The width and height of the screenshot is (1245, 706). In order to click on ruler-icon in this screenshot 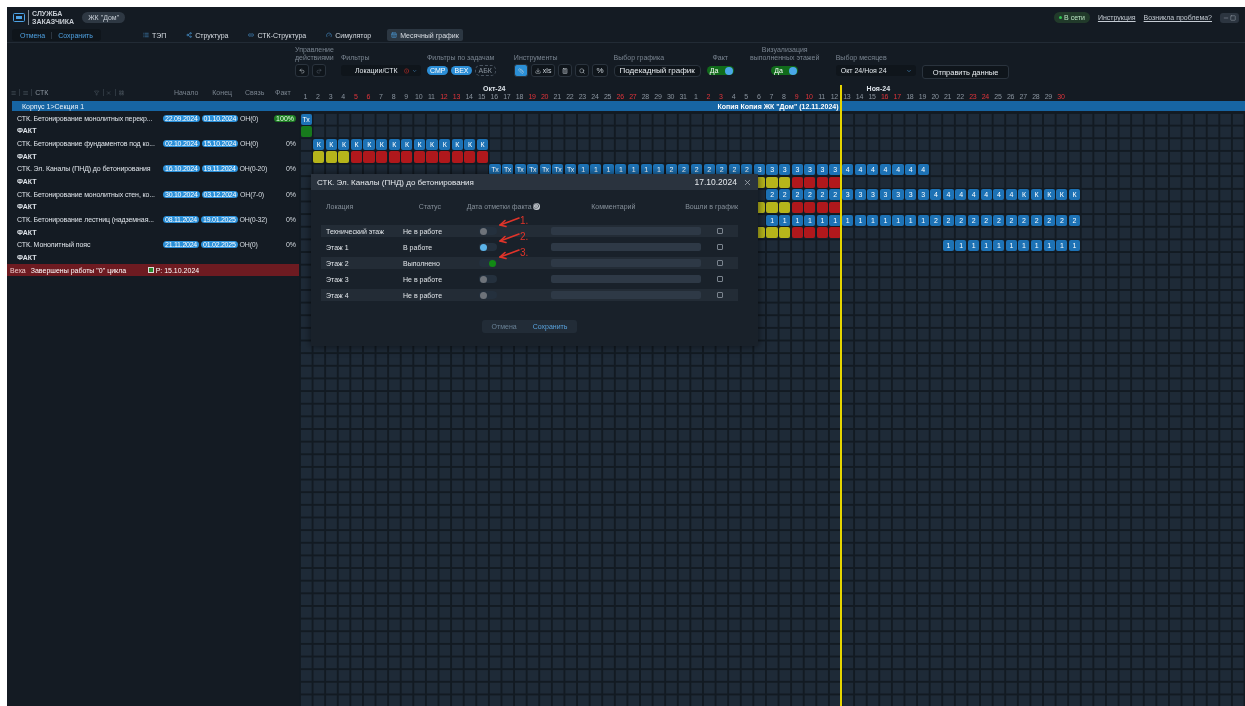, I will do `click(520, 70)`.